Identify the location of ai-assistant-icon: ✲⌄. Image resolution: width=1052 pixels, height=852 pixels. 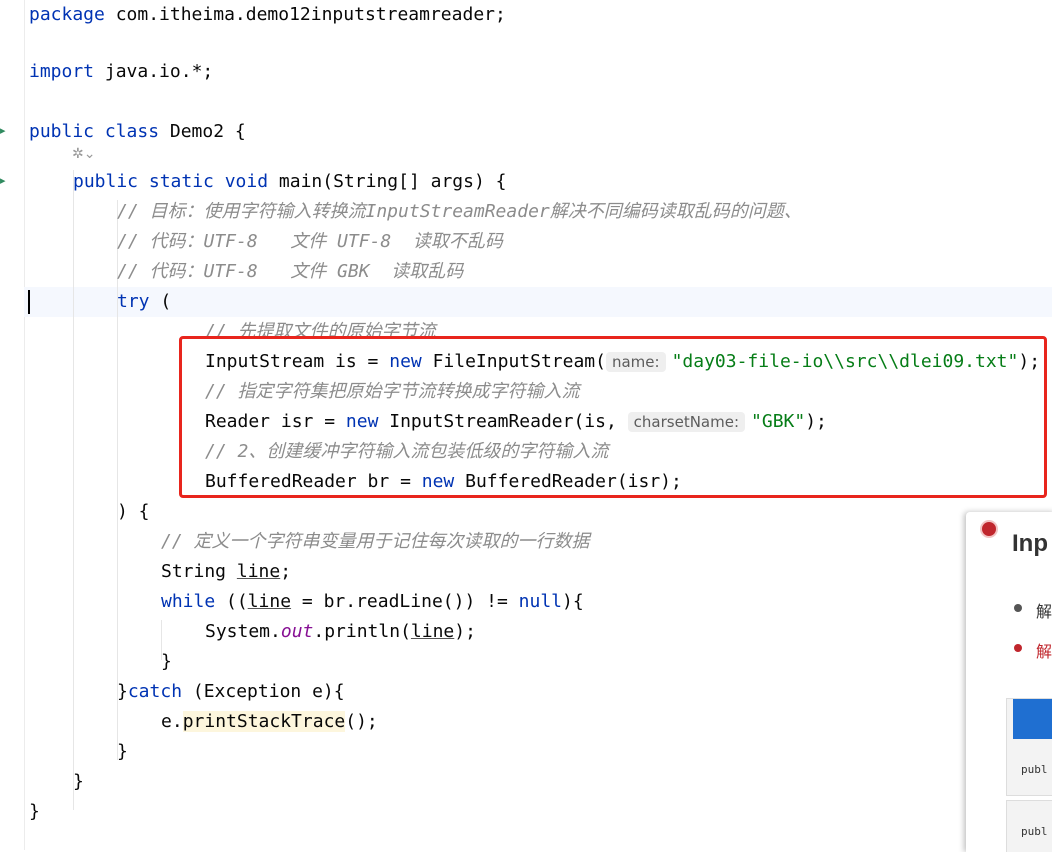
(83, 154).